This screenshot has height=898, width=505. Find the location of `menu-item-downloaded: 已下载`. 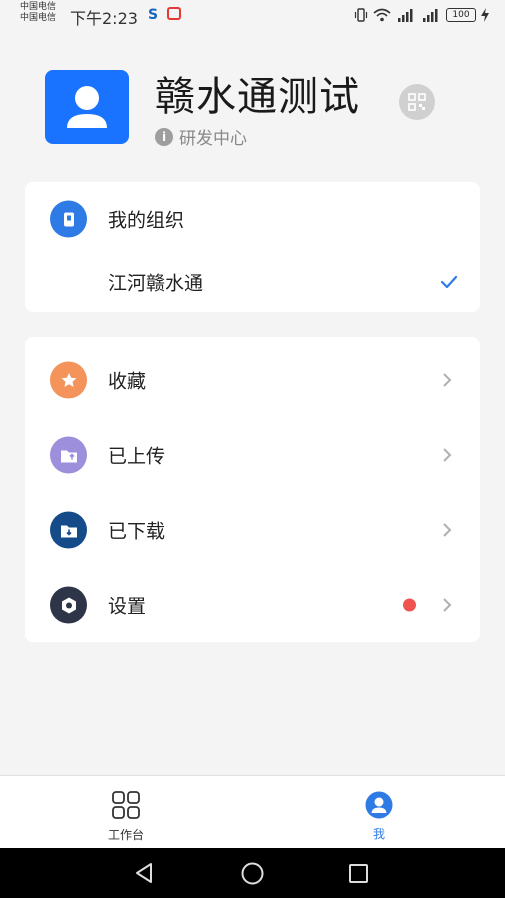

menu-item-downloaded: 已下载 is located at coordinates (252, 530).